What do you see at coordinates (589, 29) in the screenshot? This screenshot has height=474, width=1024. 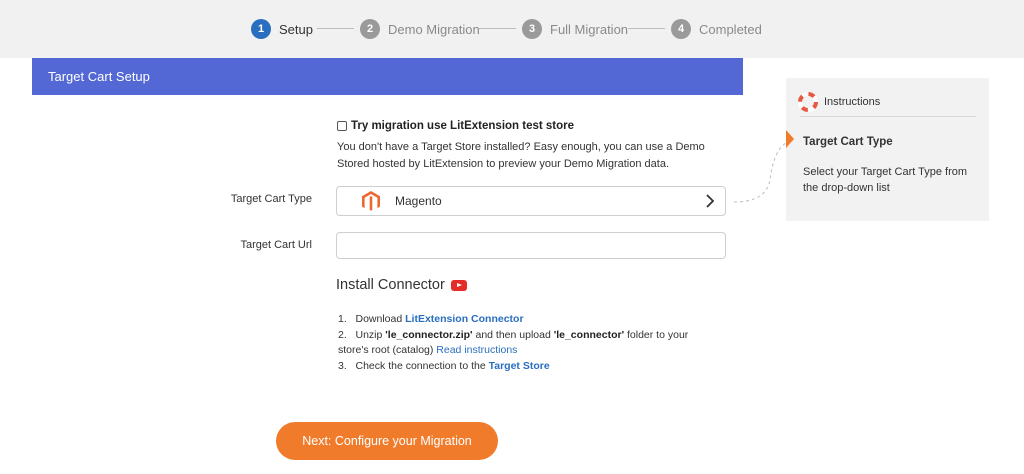 I see `step-label: Full Migration` at bounding box center [589, 29].